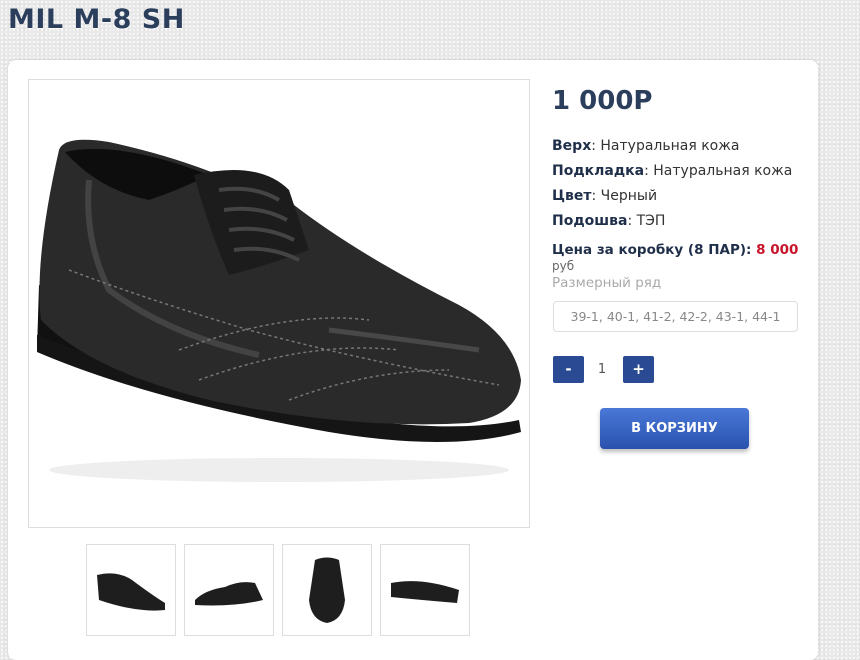  Describe the element at coordinates (572, 196) in the screenshot. I see `spec-label: Цвет` at that location.